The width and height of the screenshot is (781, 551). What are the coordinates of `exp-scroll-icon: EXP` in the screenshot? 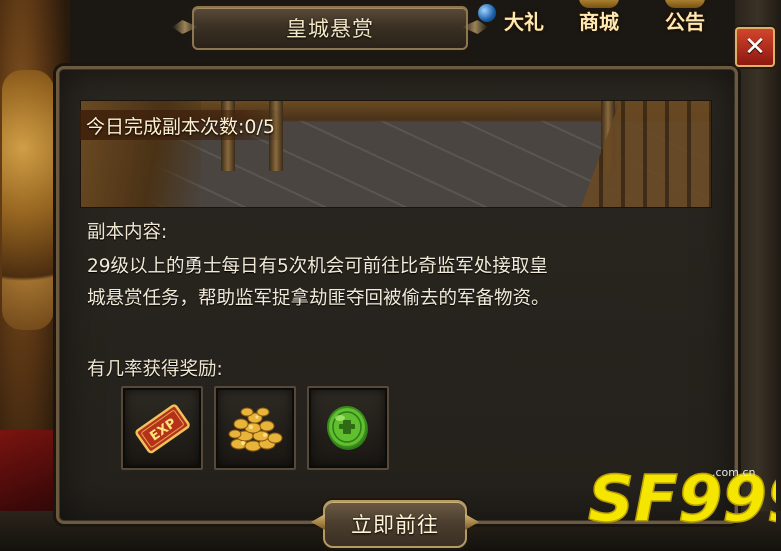 It's located at (162, 429).